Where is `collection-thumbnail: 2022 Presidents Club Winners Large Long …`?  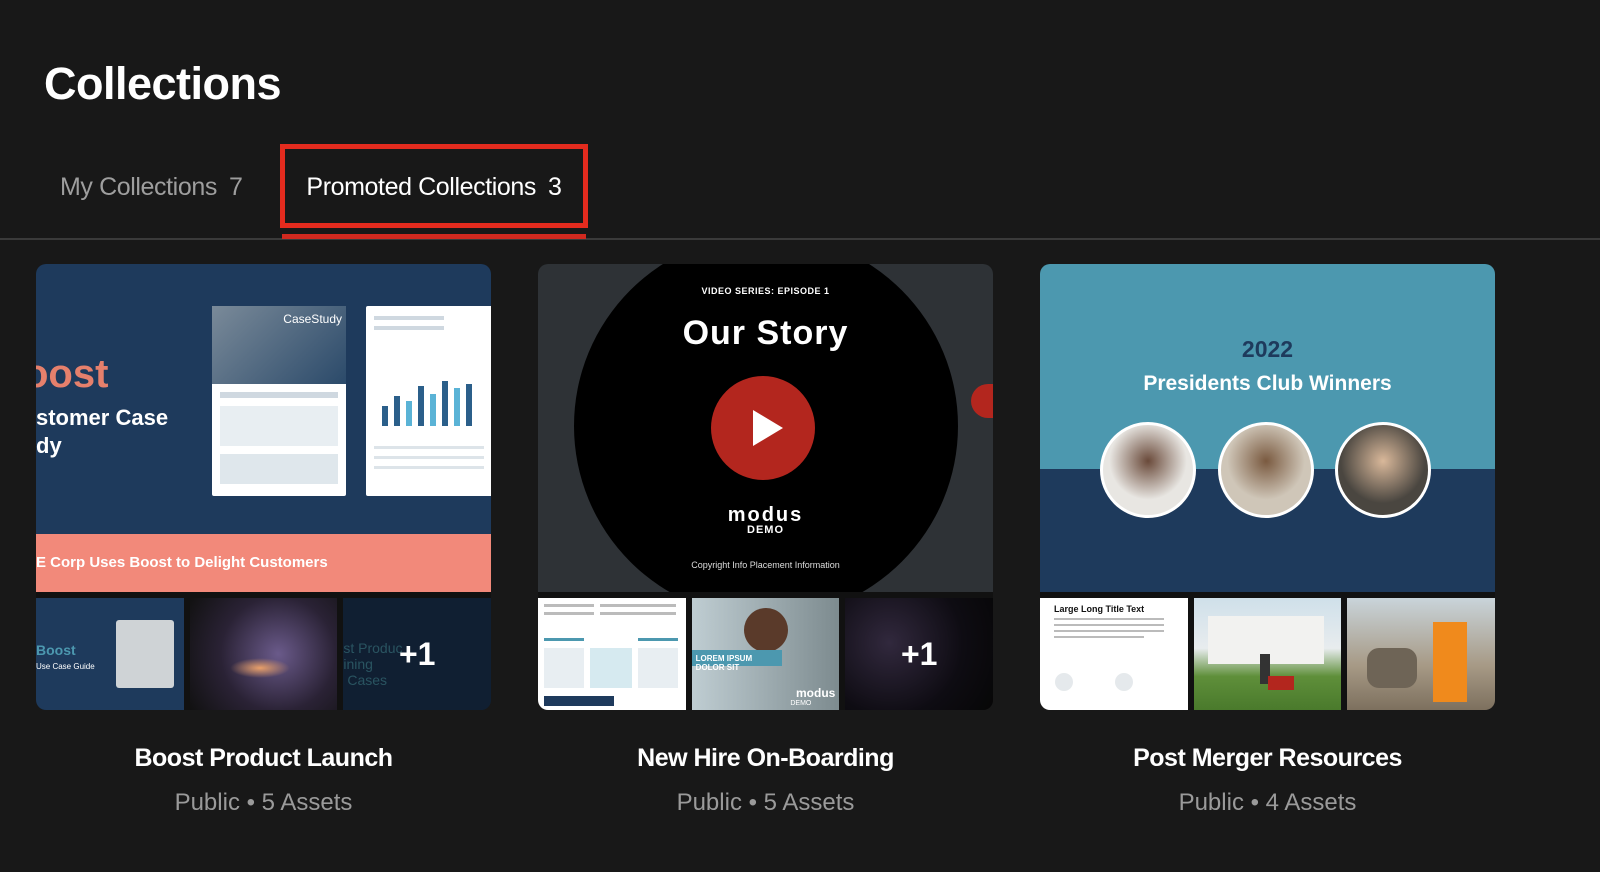
collection-thumbnail: 2022 Presidents Club Winners Large Long … is located at coordinates (1267, 487).